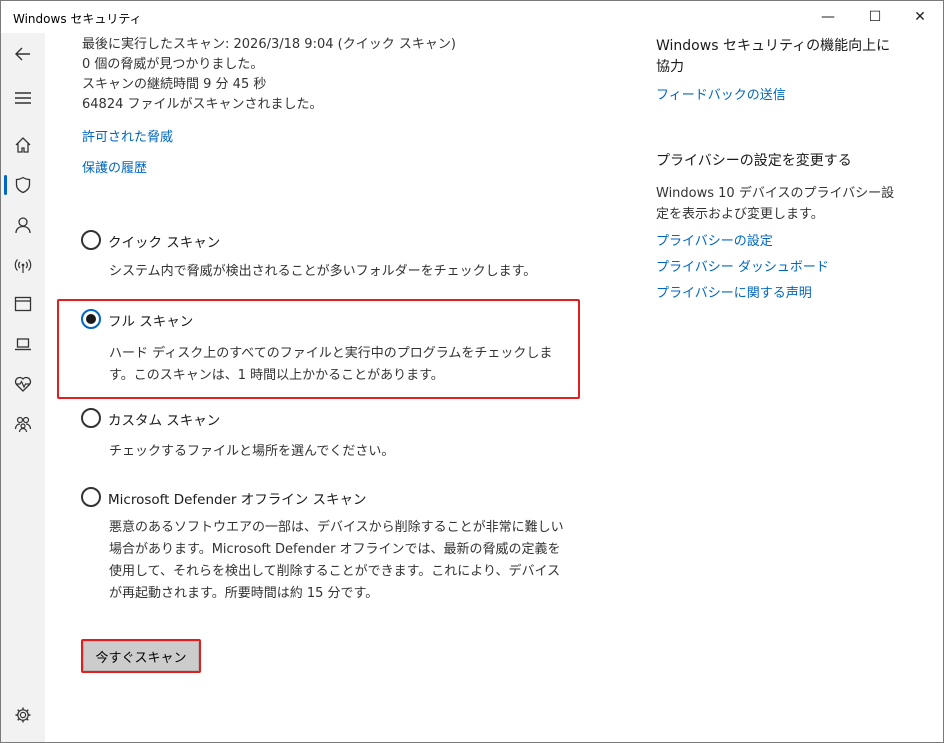 This screenshot has height=743, width=944. What do you see at coordinates (472, 17) in the screenshot?
I see `title-bar: Windows セキュリティ — ☐ ✕` at bounding box center [472, 17].